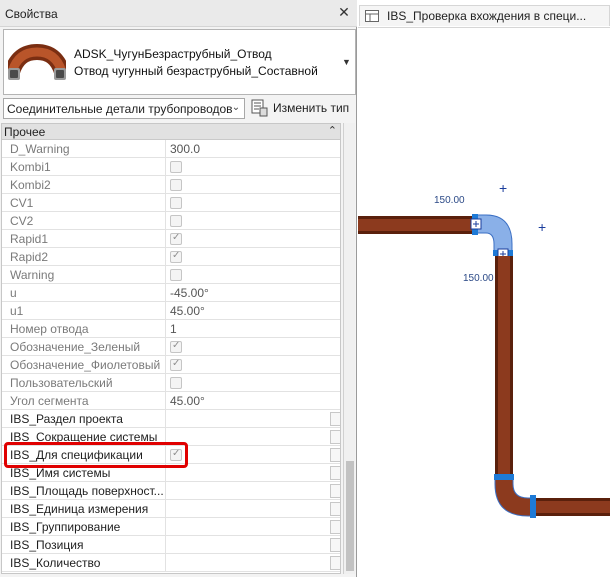 The height and width of the screenshot is (578, 610). I want to click on property-row: Rapid2, so click(171, 257).